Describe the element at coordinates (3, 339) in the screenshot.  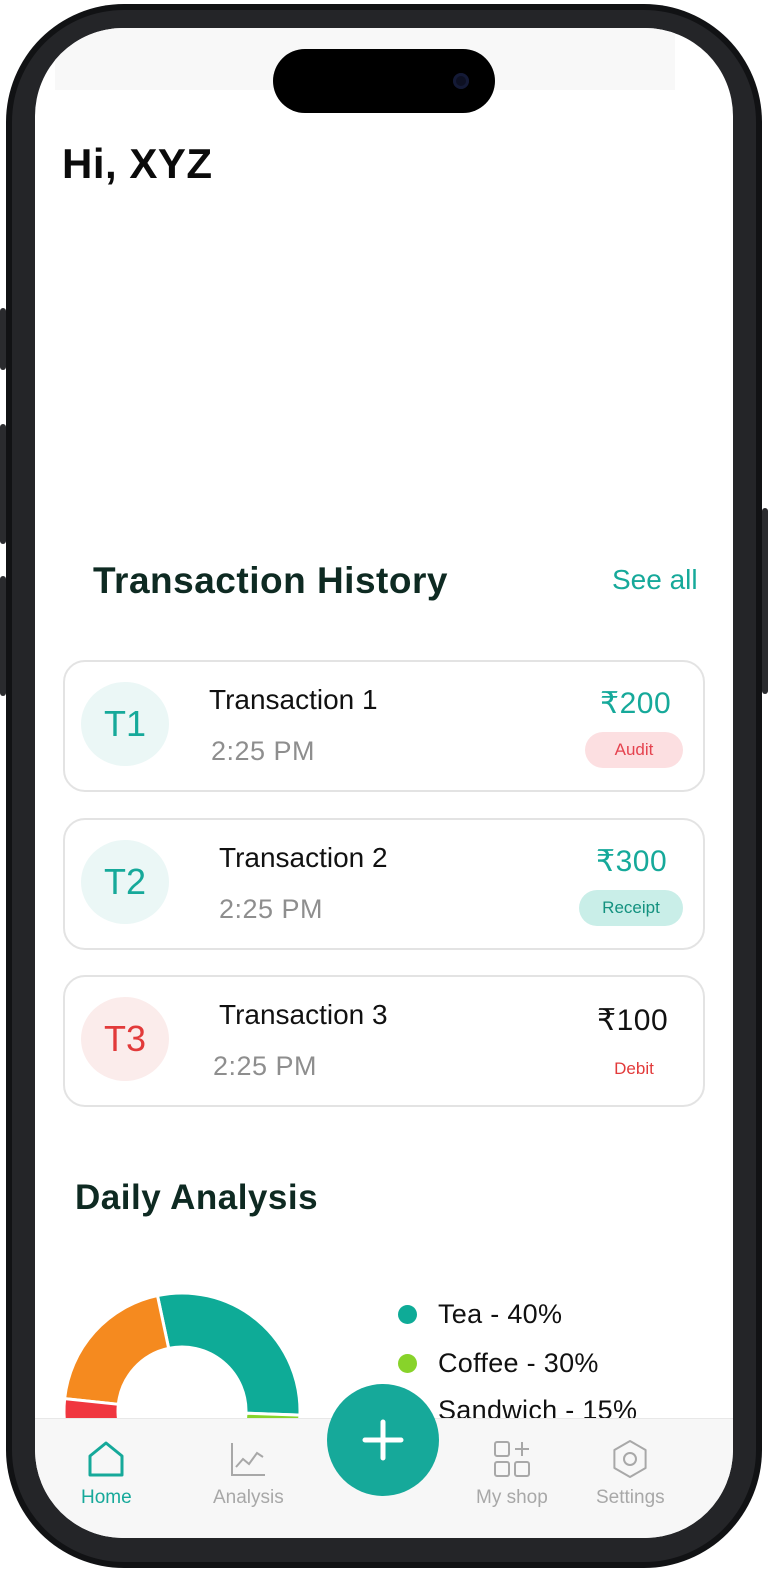
I see `action-button` at that location.